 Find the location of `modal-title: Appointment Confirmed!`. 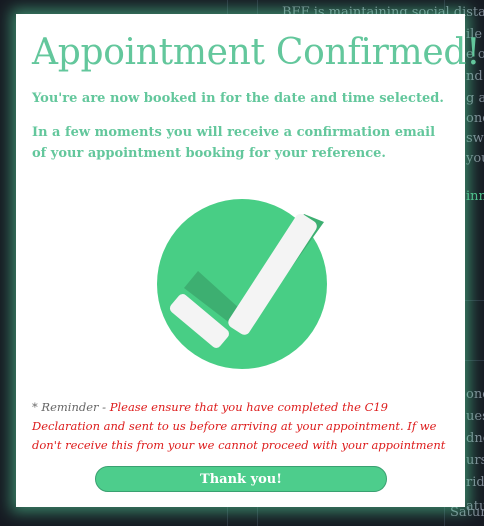

modal-title: Appointment Confirmed! is located at coordinates (256, 52).